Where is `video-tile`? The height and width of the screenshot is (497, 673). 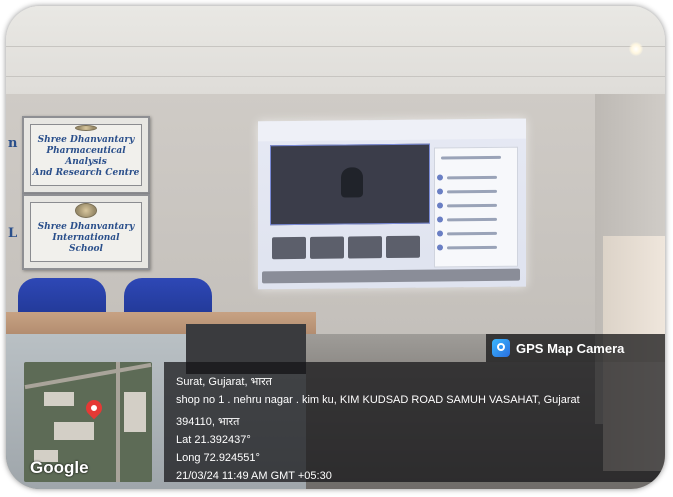 video-tile is located at coordinates (350, 184).